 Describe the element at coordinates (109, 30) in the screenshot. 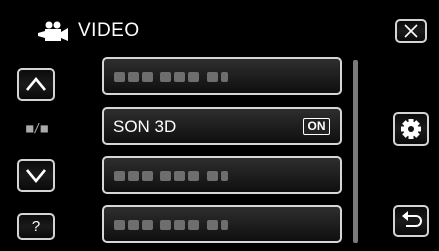

I see `page-title: VIDEO` at that location.